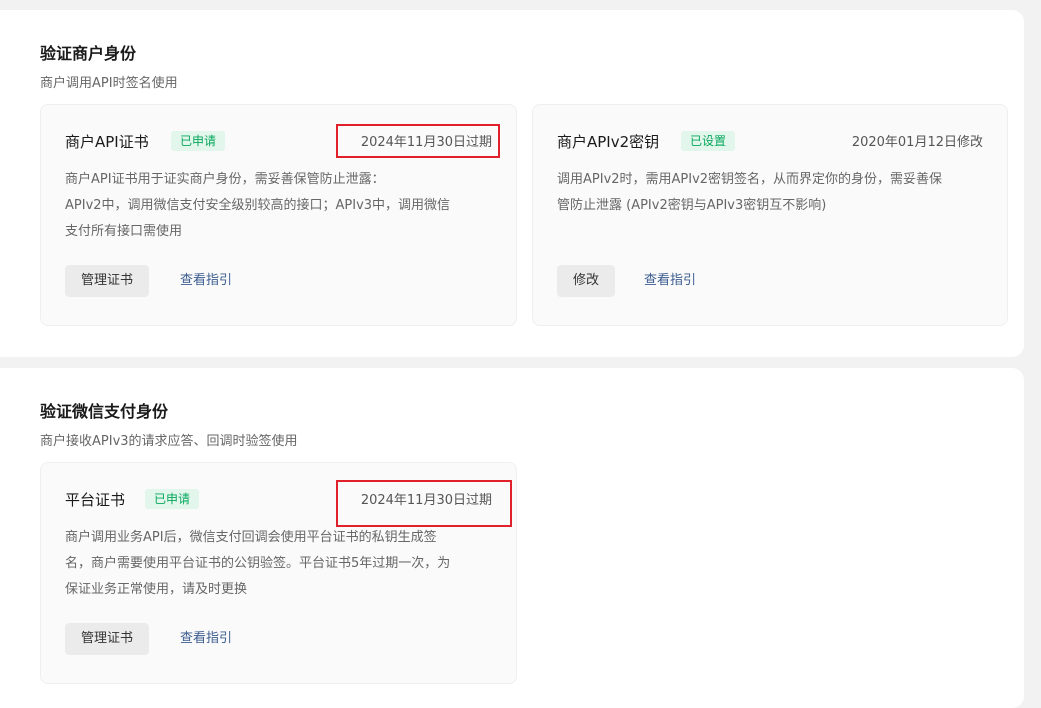 Image resolution: width=1041 pixels, height=708 pixels. What do you see at coordinates (156, 589) in the screenshot?
I see `desc-line: 保证业务正常使用，请及时更换` at bounding box center [156, 589].